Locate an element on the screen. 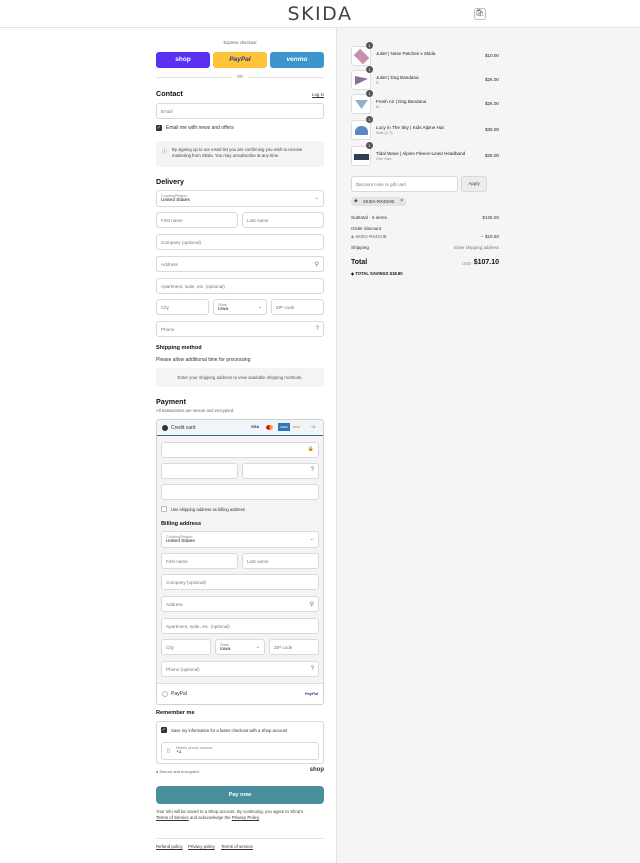 The image size is (640, 863). company-field: Company (optional) is located at coordinates (240, 242).